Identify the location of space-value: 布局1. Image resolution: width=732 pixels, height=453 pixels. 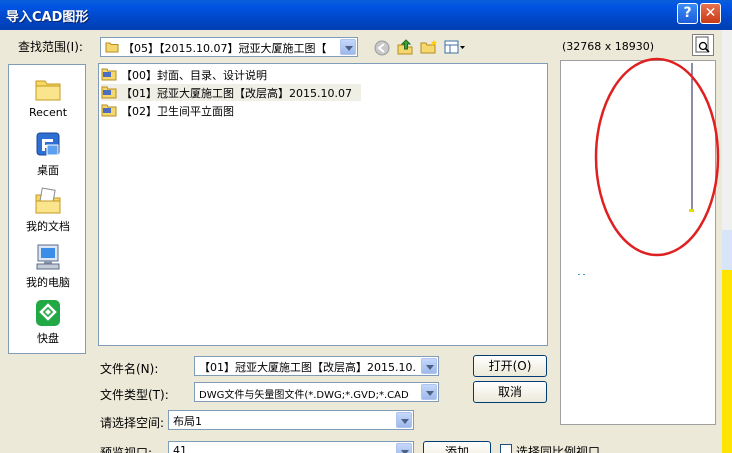
(187, 421).